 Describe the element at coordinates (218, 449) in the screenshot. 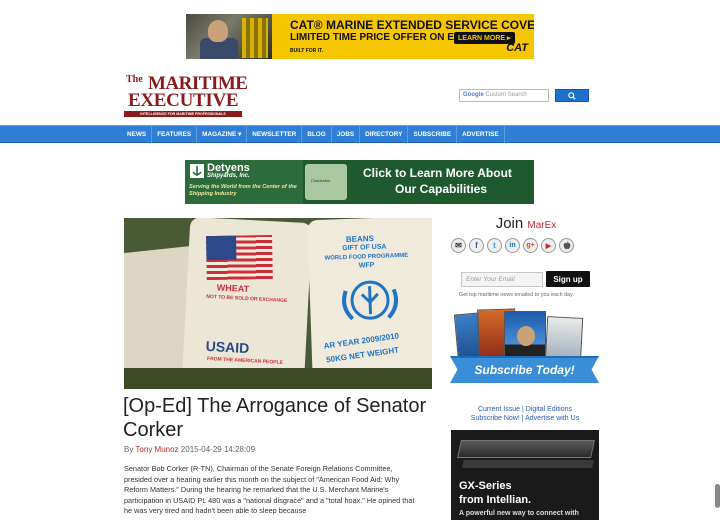

I see `article-date: 2015-04-29 14:28:09` at that location.